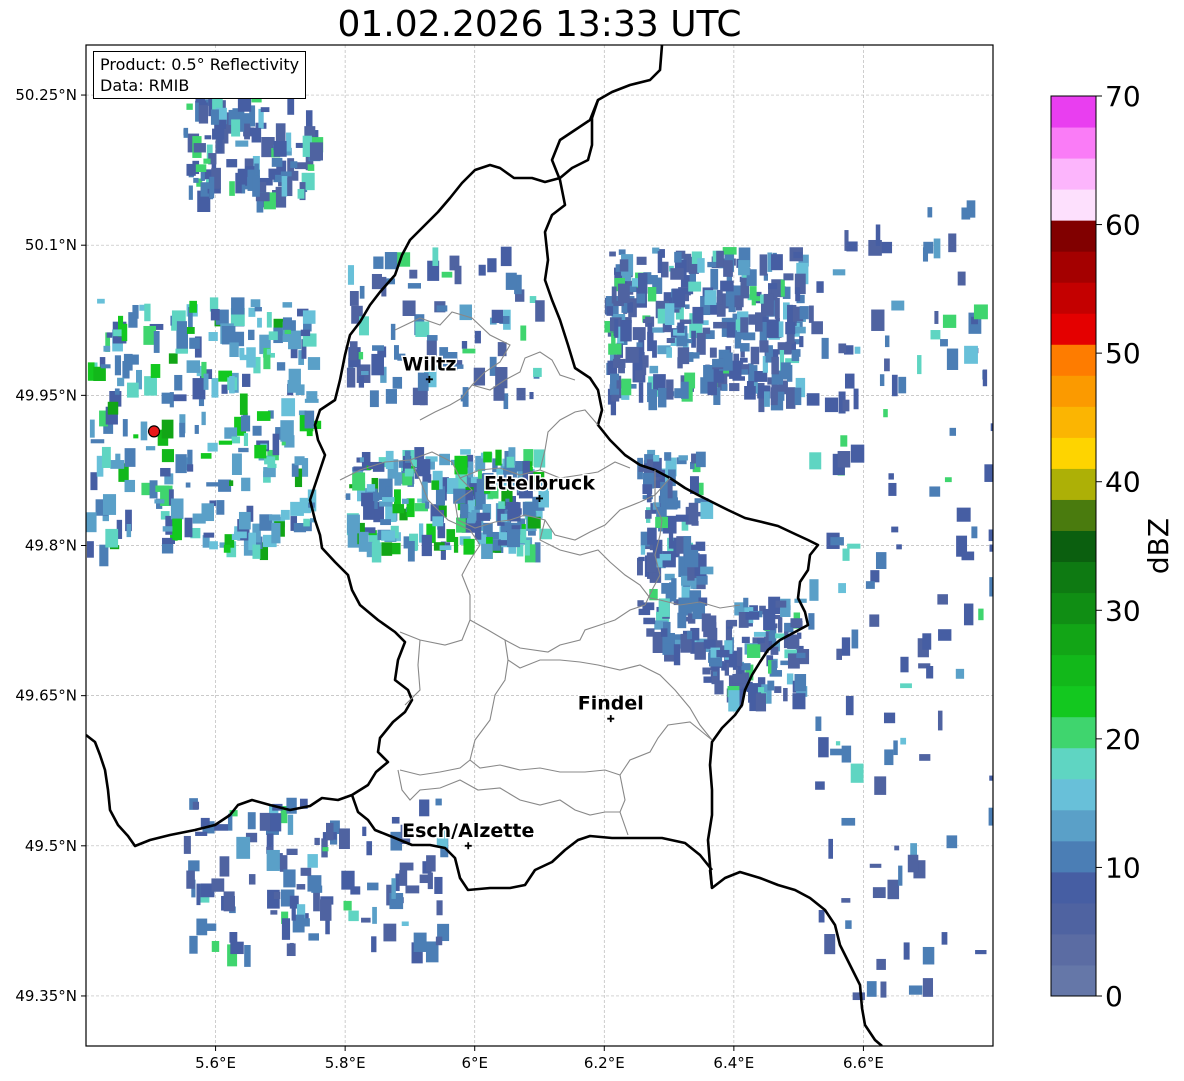 This screenshot has width=1184, height=1081. Describe the element at coordinates (200, 75) in the screenshot. I see `product-info-box: Product: 0.5° Reflectivity Data: RMIB` at that location.